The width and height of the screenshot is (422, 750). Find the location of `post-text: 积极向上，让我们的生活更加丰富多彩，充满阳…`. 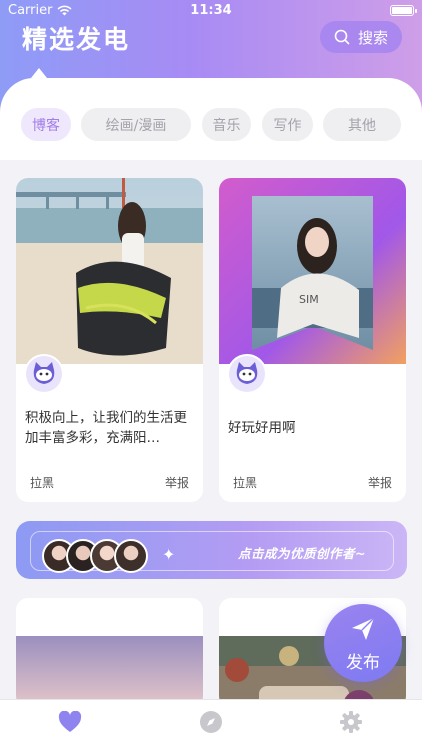

post-text: 积极向上，让我们的生活更加丰富多彩，充满阳… is located at coordinates (106, 428).